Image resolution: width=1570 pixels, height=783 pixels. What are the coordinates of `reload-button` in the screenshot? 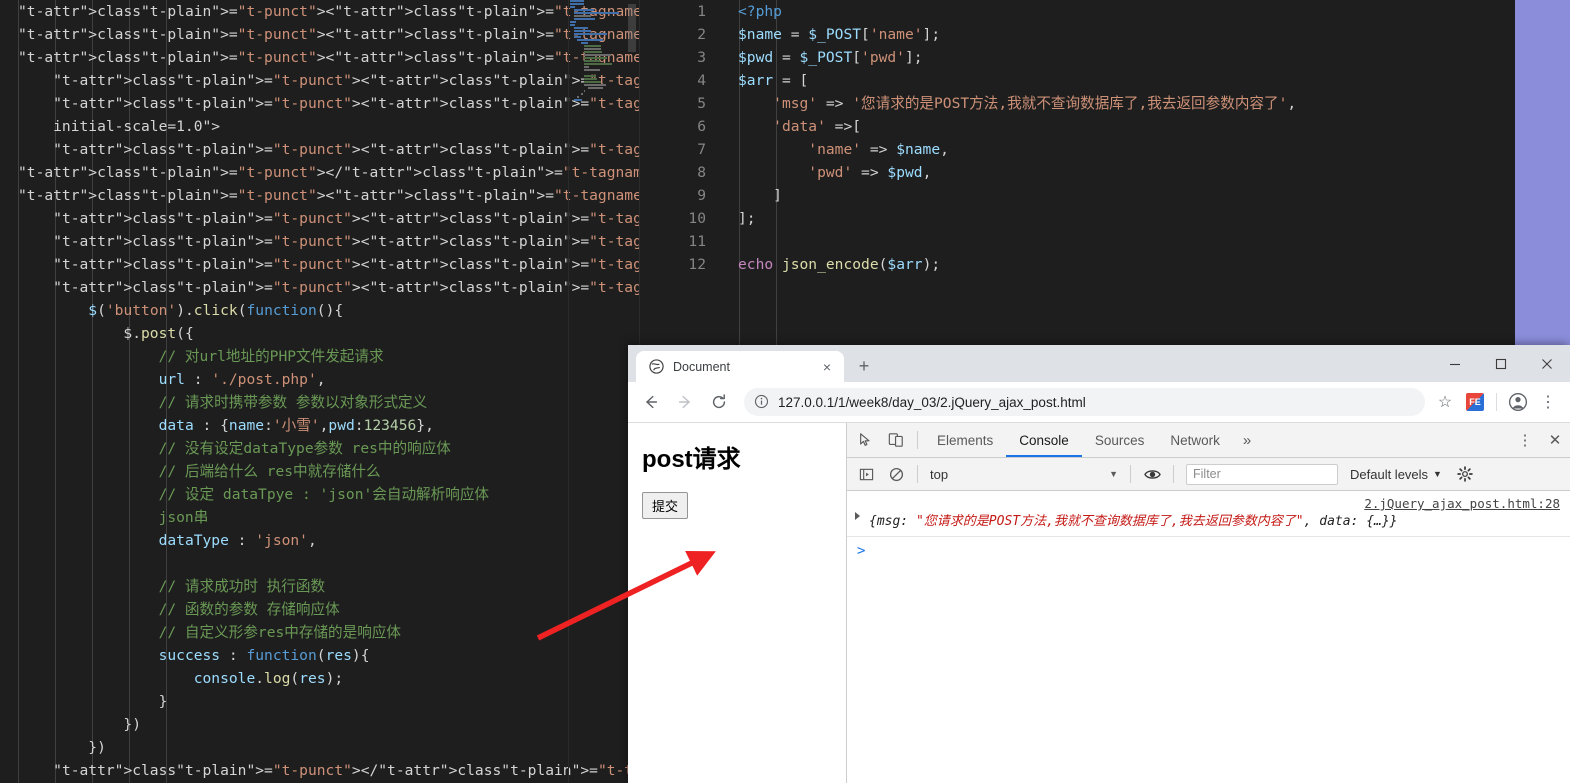 It's located at (719, 402).